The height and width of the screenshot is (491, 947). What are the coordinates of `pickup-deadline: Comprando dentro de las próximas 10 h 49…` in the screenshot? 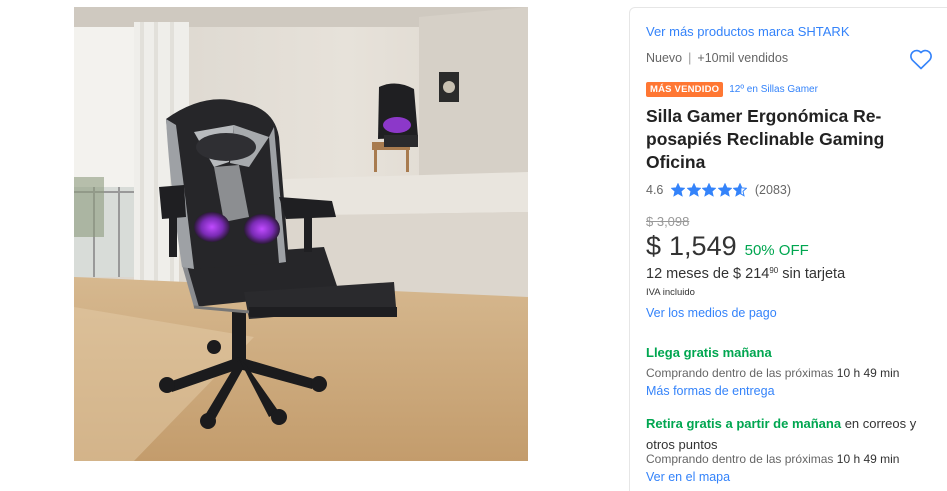 It's located at (772, 459).